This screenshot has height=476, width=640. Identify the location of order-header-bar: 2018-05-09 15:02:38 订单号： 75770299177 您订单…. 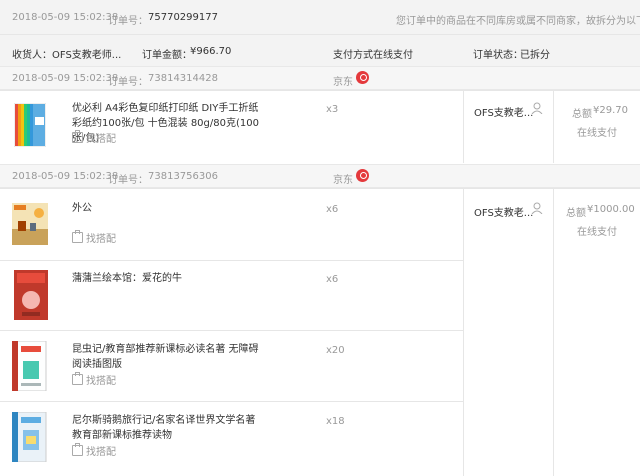
(320, 17).